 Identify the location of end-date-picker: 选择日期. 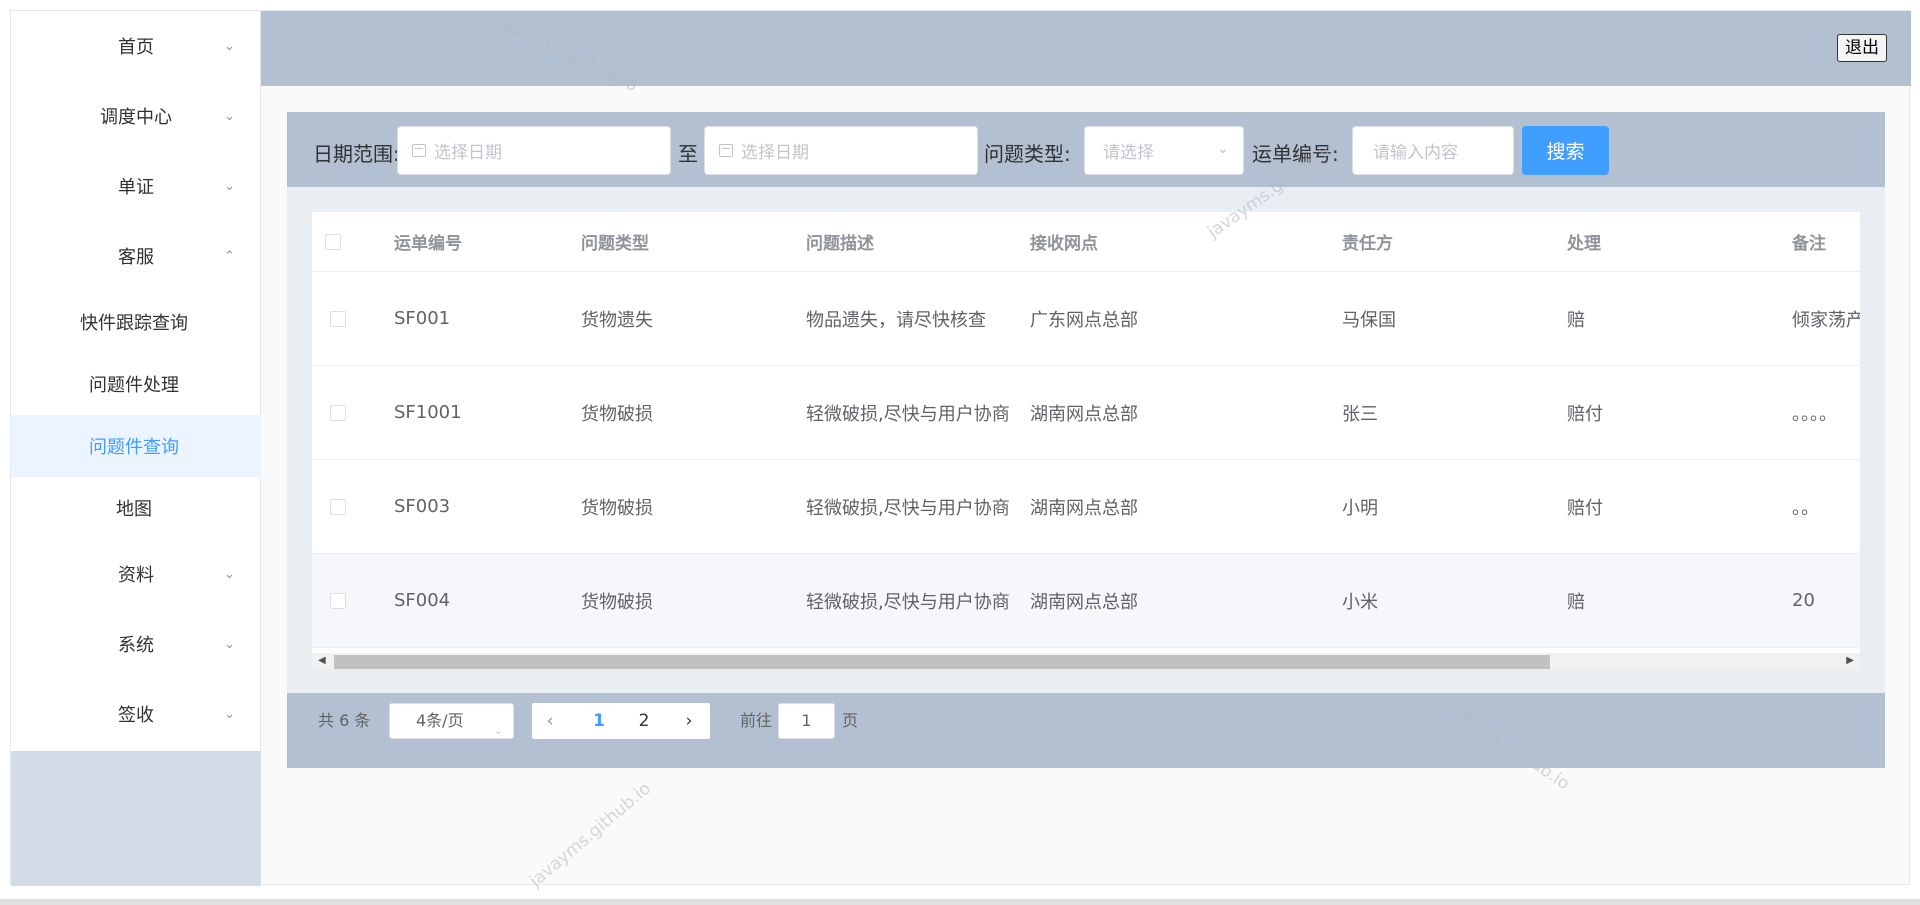
(841, 150).